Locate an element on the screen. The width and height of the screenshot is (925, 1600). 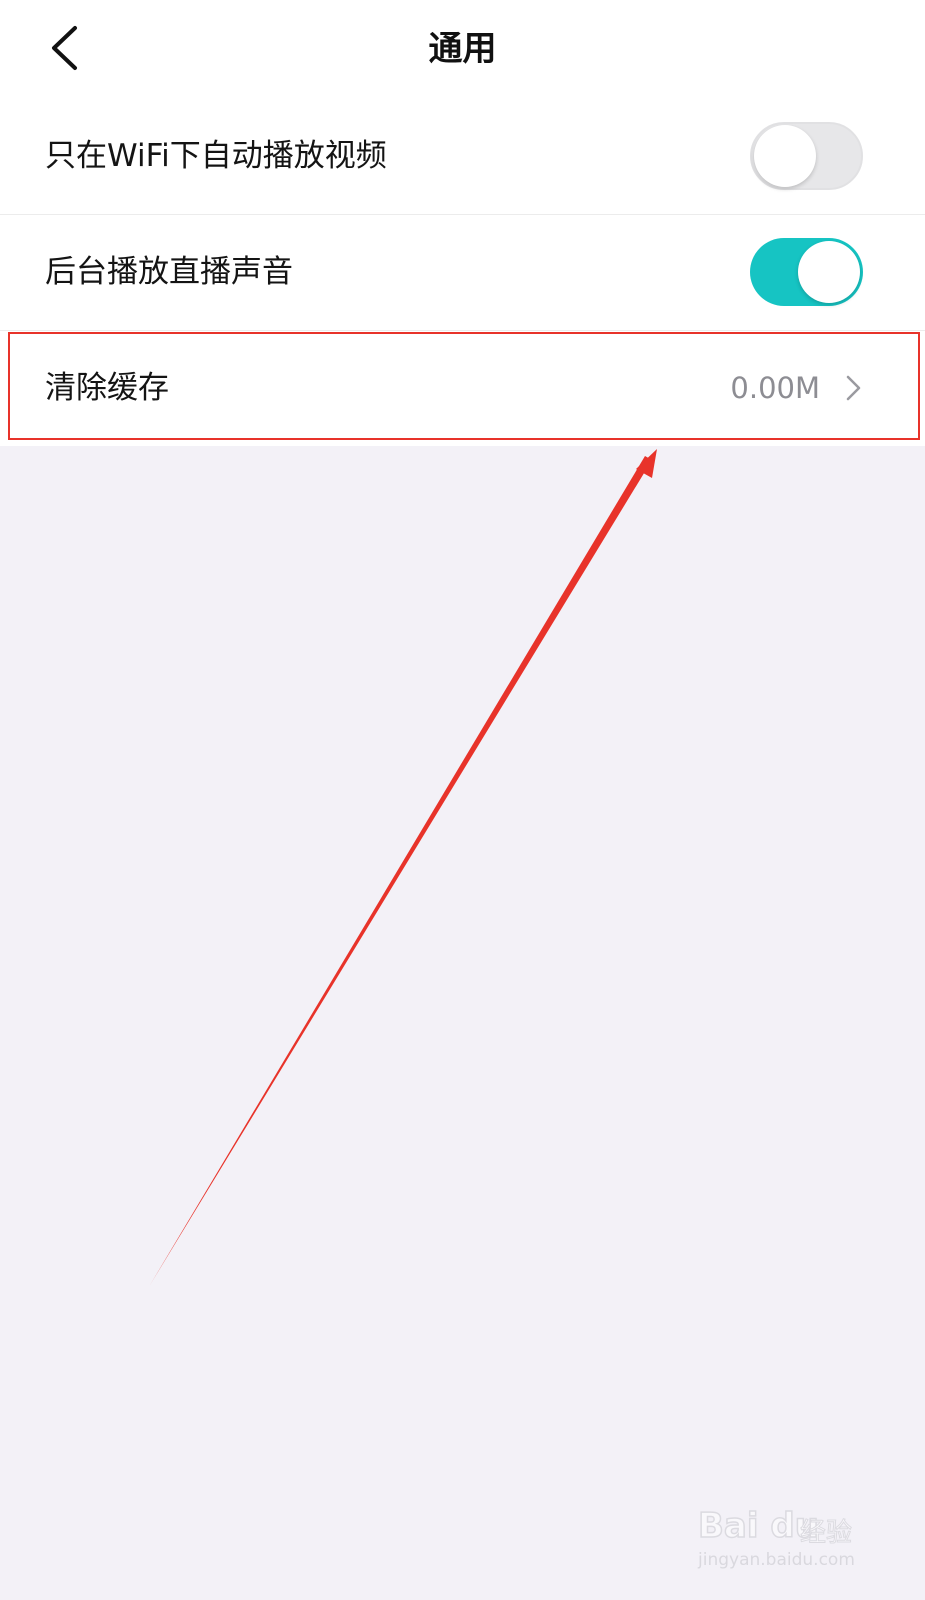
back-button is located at coordinates (64, 48).